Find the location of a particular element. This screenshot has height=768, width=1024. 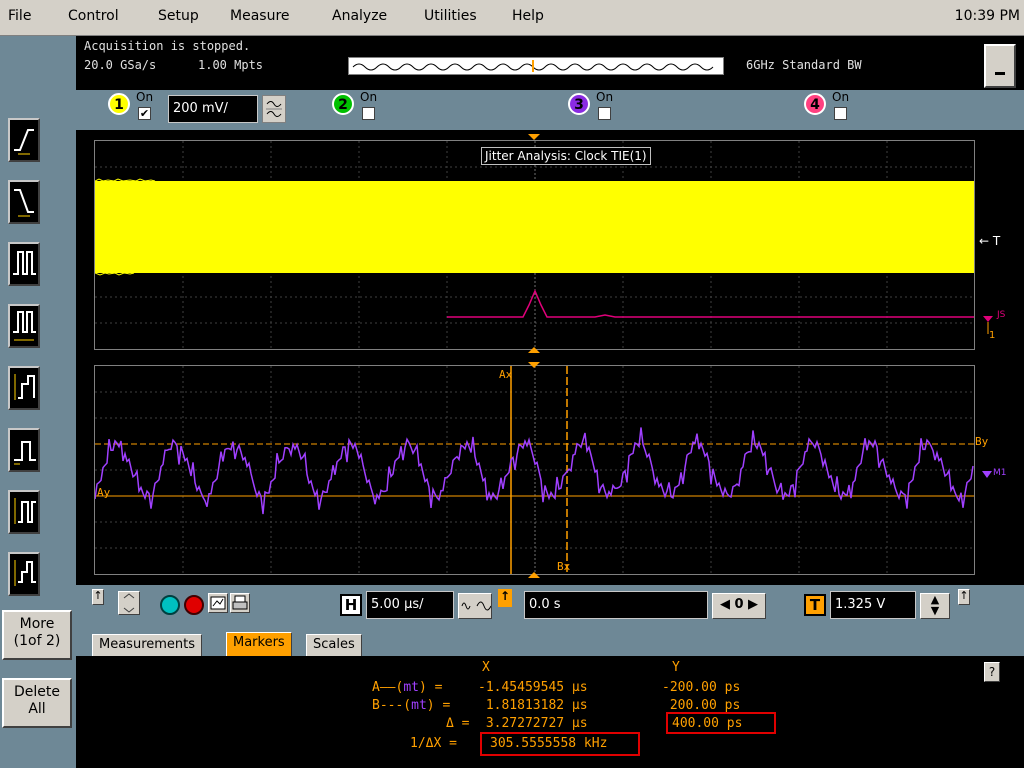

js-trend-trace is located at coordinates (710, 303).